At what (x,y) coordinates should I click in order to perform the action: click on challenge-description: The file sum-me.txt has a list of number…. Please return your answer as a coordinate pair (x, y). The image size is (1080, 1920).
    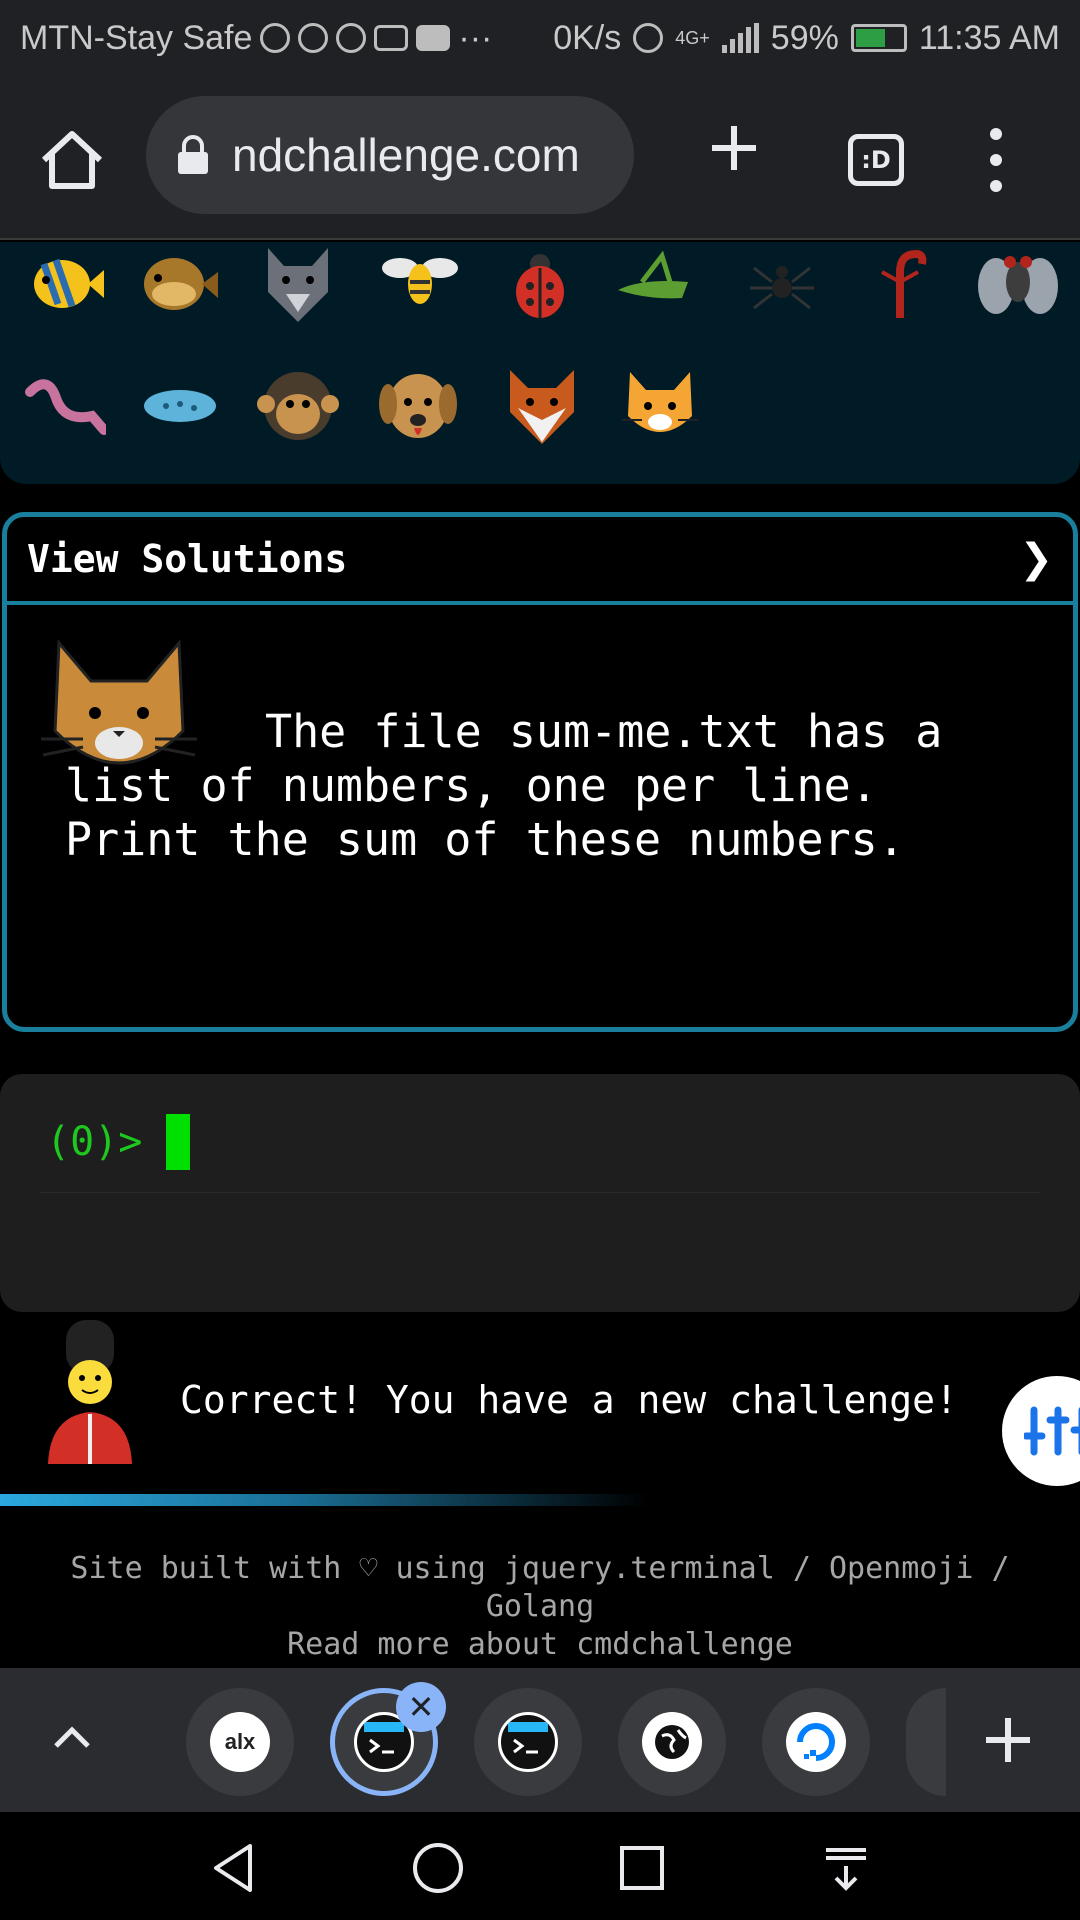
    Looking at the image, I should click on (504, 785).